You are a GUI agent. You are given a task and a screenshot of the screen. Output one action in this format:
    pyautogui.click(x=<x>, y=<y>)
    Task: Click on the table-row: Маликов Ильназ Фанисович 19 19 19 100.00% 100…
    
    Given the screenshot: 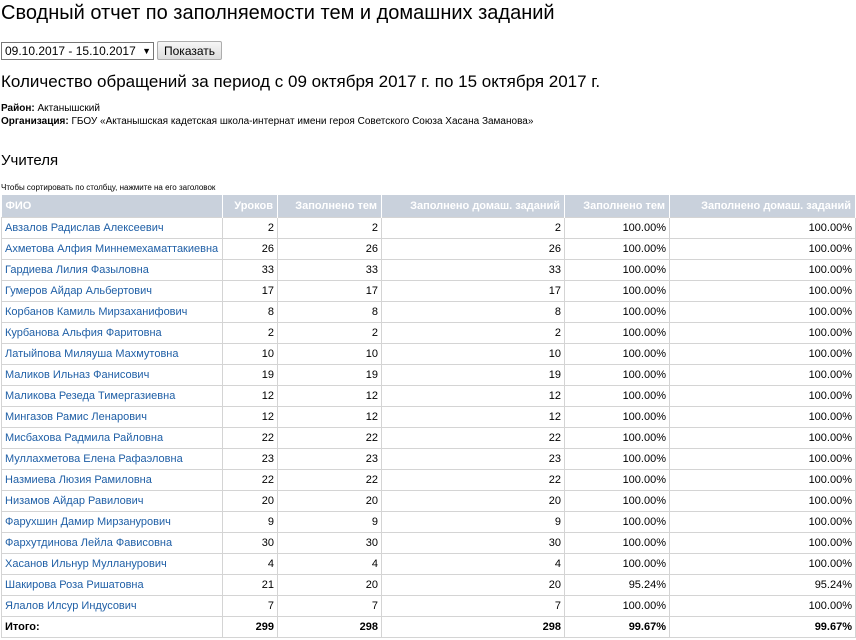 What is the action you would take?
    pyautogui.click(x=428, y=375)
    